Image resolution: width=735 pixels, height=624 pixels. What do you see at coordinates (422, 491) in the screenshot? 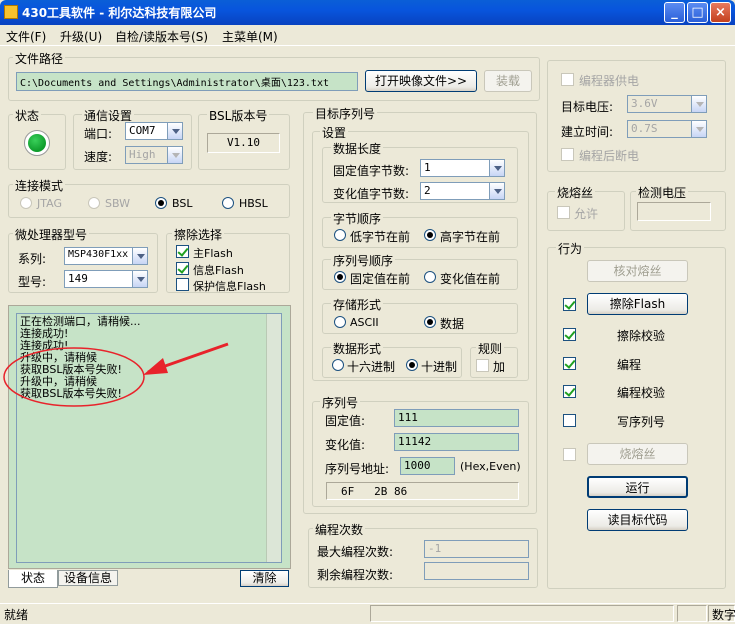
I see `serial-preview: 6F 2B 86` at bounding box center [422, 491].